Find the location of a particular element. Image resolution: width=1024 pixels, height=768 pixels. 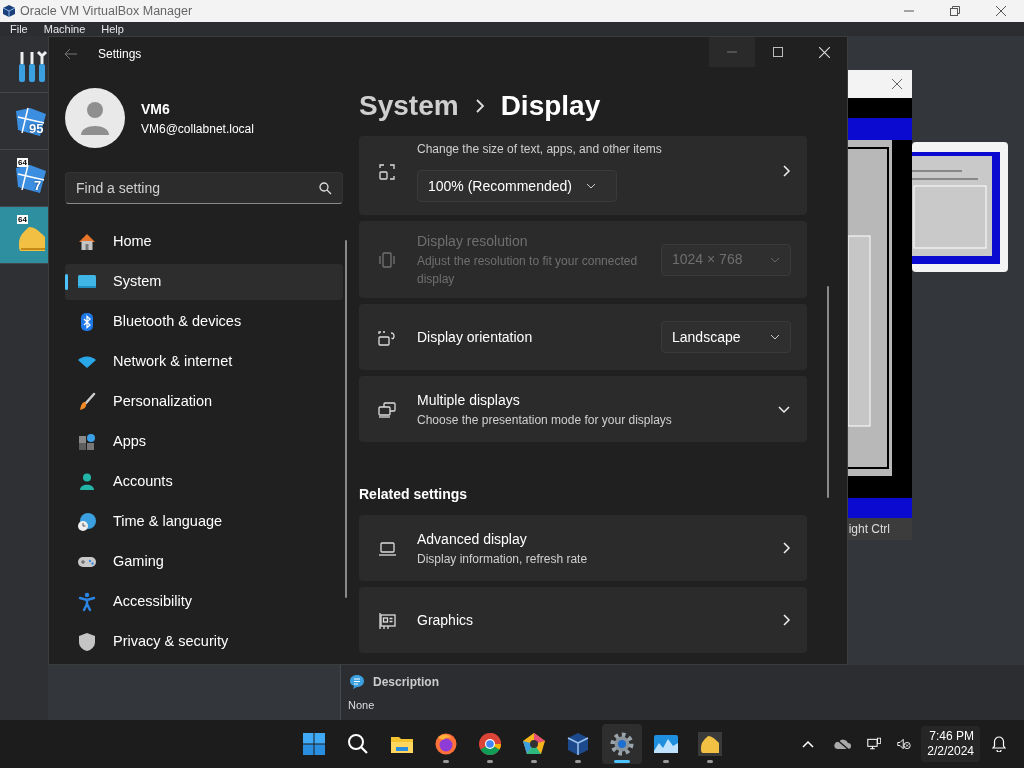

setting-card: Graphics is located at coordinates (583, 620).